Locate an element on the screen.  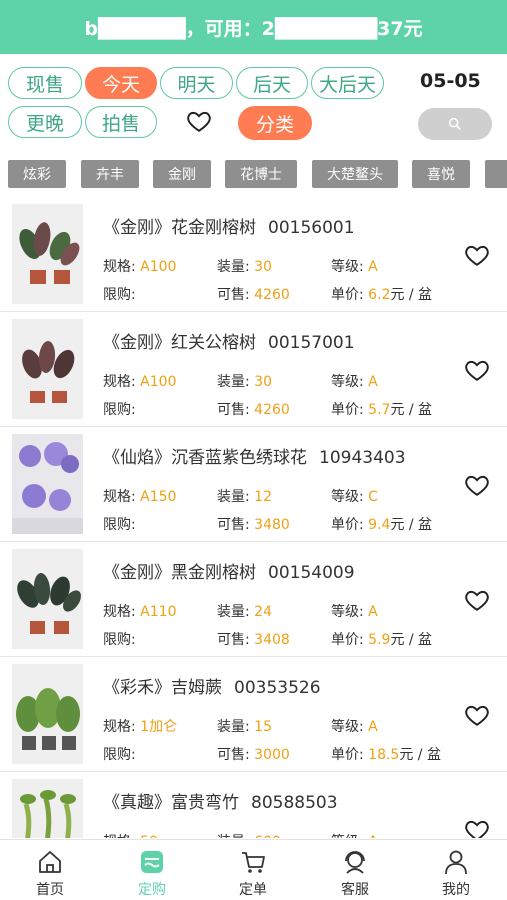
tab-label: 客服 is located at coordinates (355, 890).